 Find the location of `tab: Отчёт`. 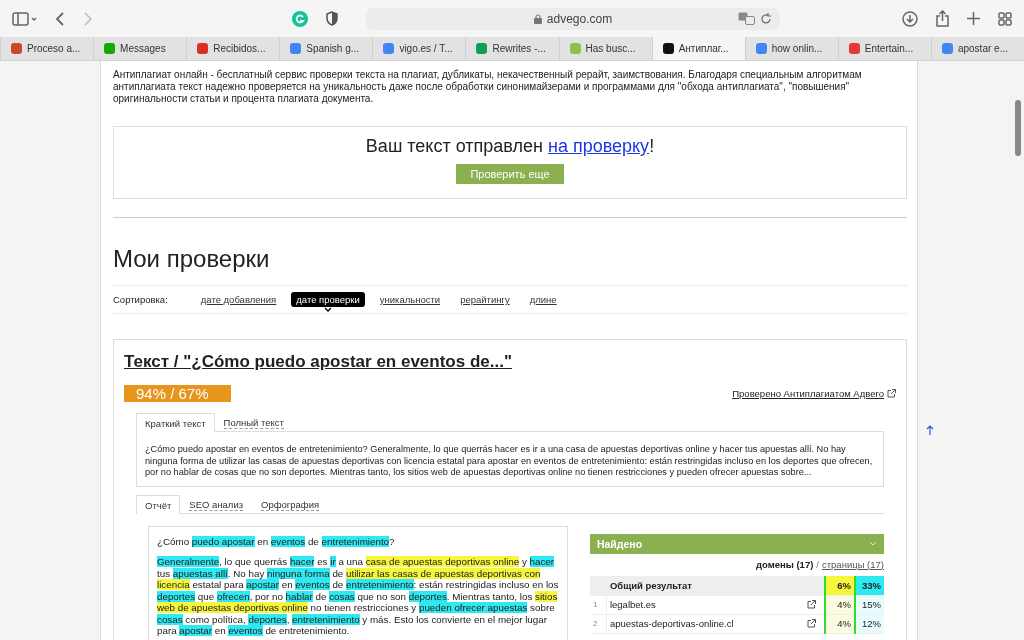

tab: Отчёт is located at coordinates (158, 504).